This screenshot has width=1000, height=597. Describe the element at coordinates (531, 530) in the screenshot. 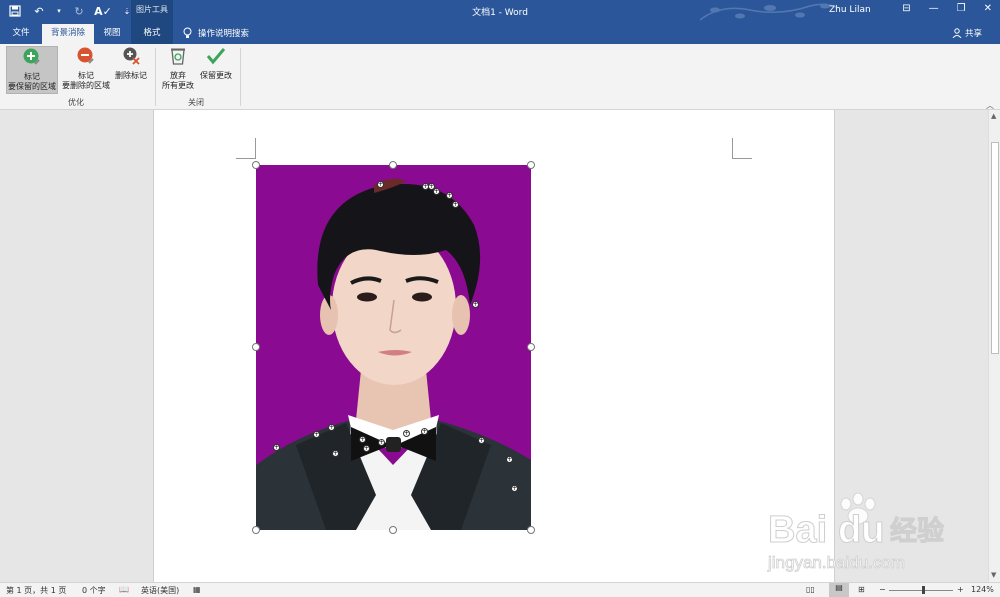

I see `resize-handle-bottom-right` at that location.